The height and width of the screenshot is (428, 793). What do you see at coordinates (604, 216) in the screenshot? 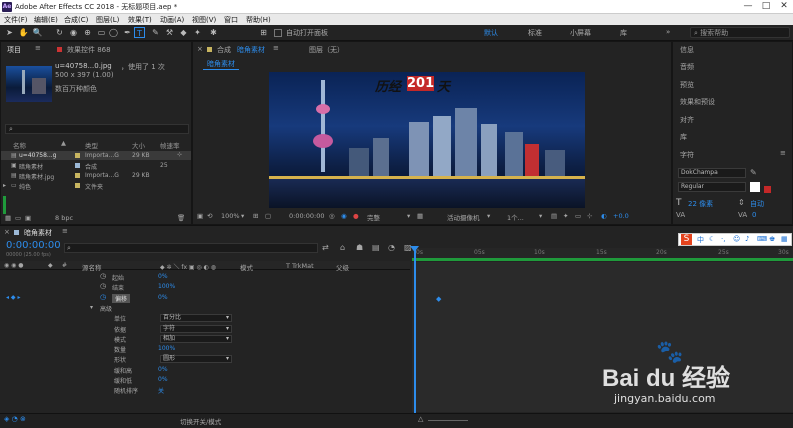
I see `exposure-icon: ◐` at bounding box center [604, 216].